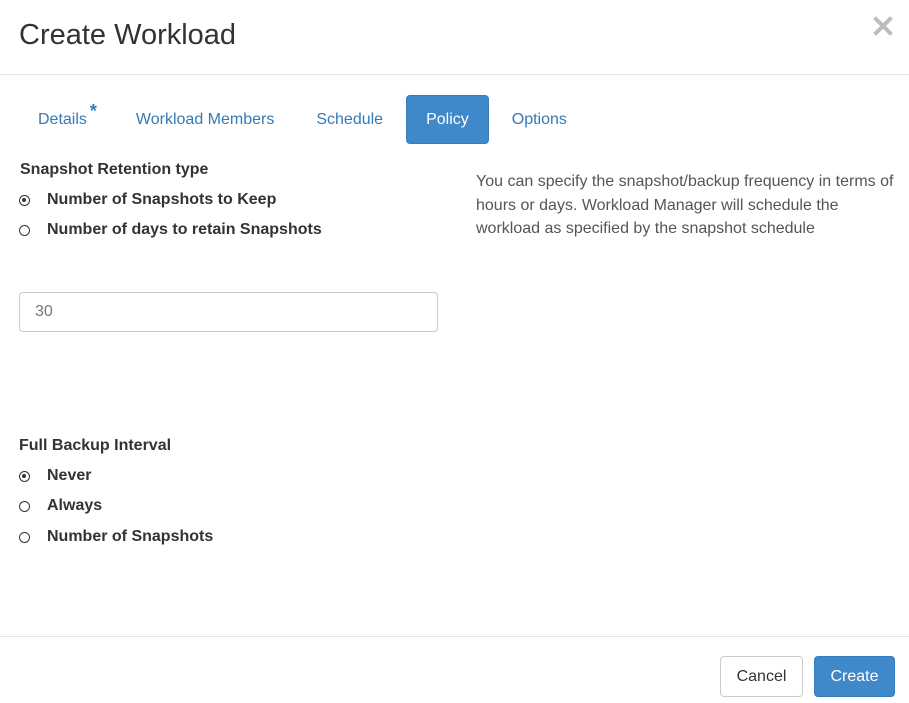 This screenshot has height=703, width=909. What do you see at coordinates (184, 229) in the screenshot?
I see `radio-days-to-retain-label: Number of days to retain Snapshots` at bounding box center [184, 229].